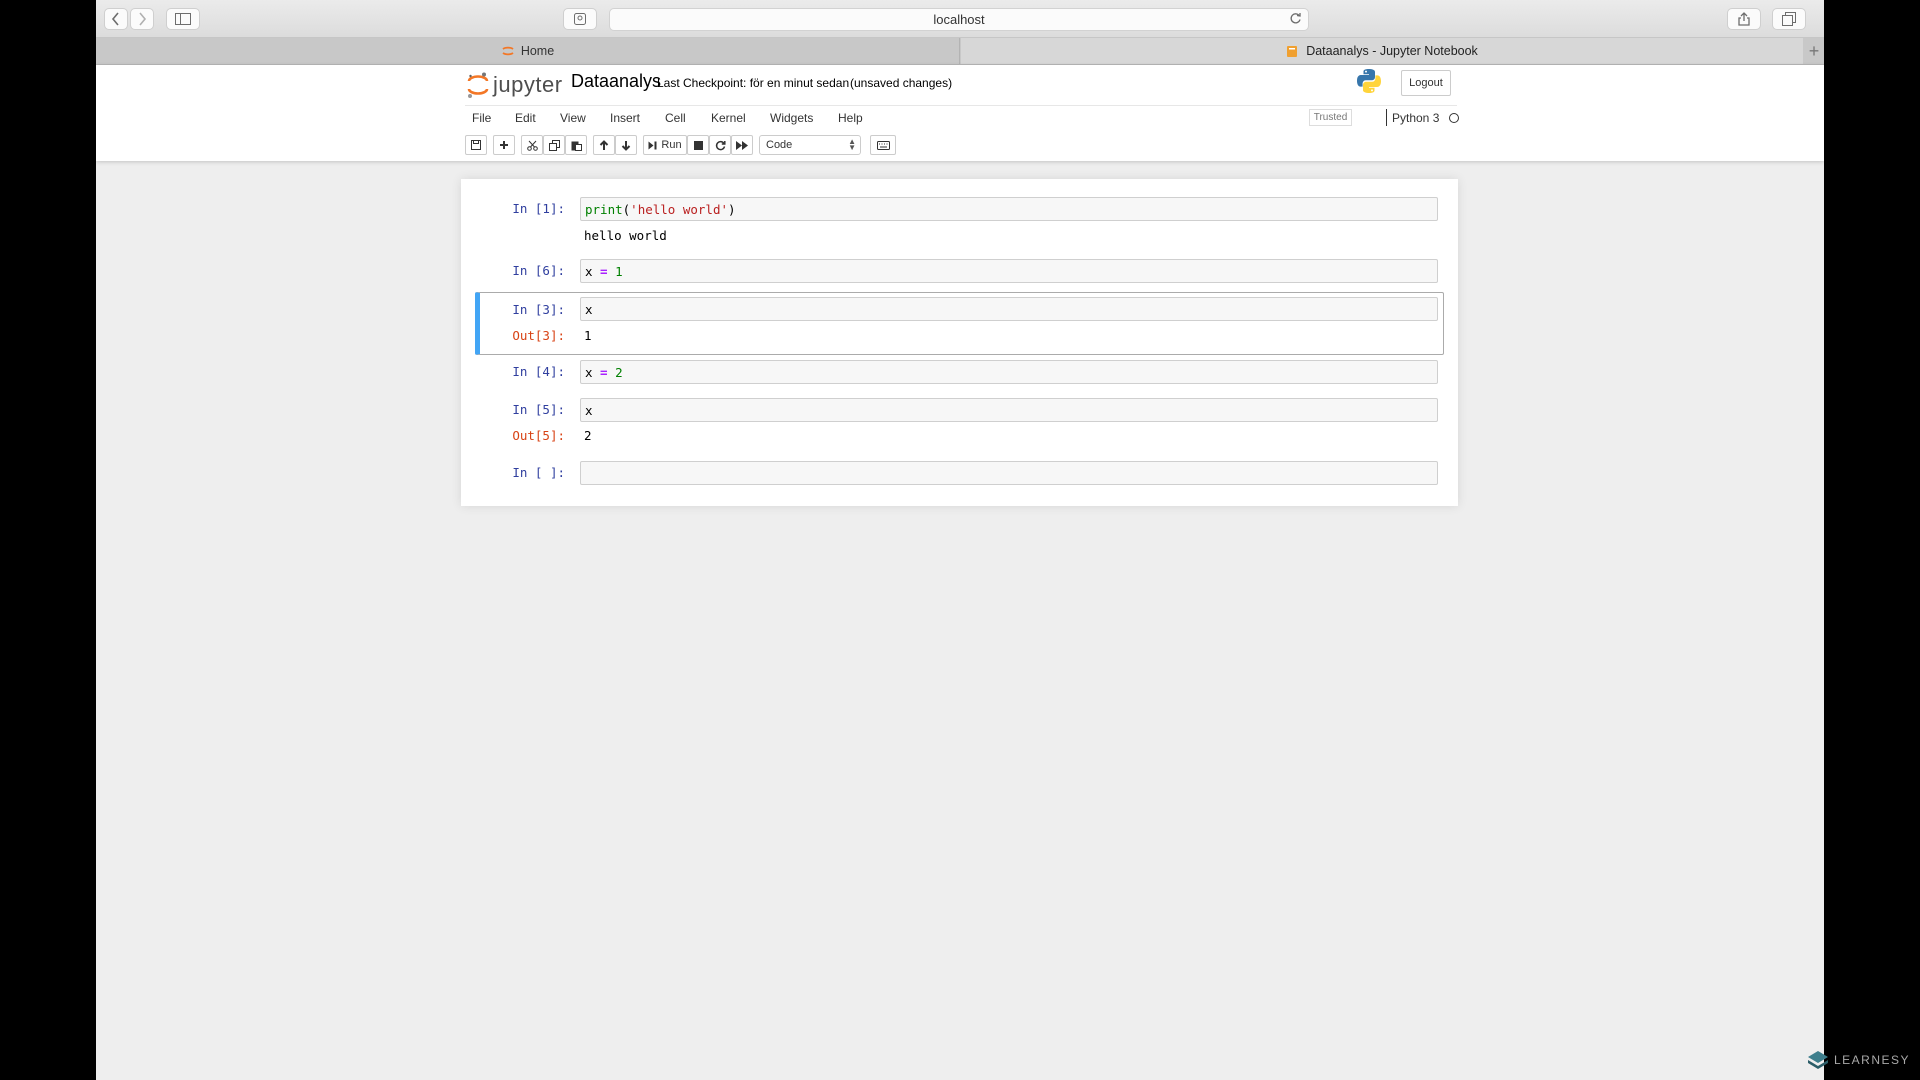  I want to click on chevron-left-icon, so click(115, 19).